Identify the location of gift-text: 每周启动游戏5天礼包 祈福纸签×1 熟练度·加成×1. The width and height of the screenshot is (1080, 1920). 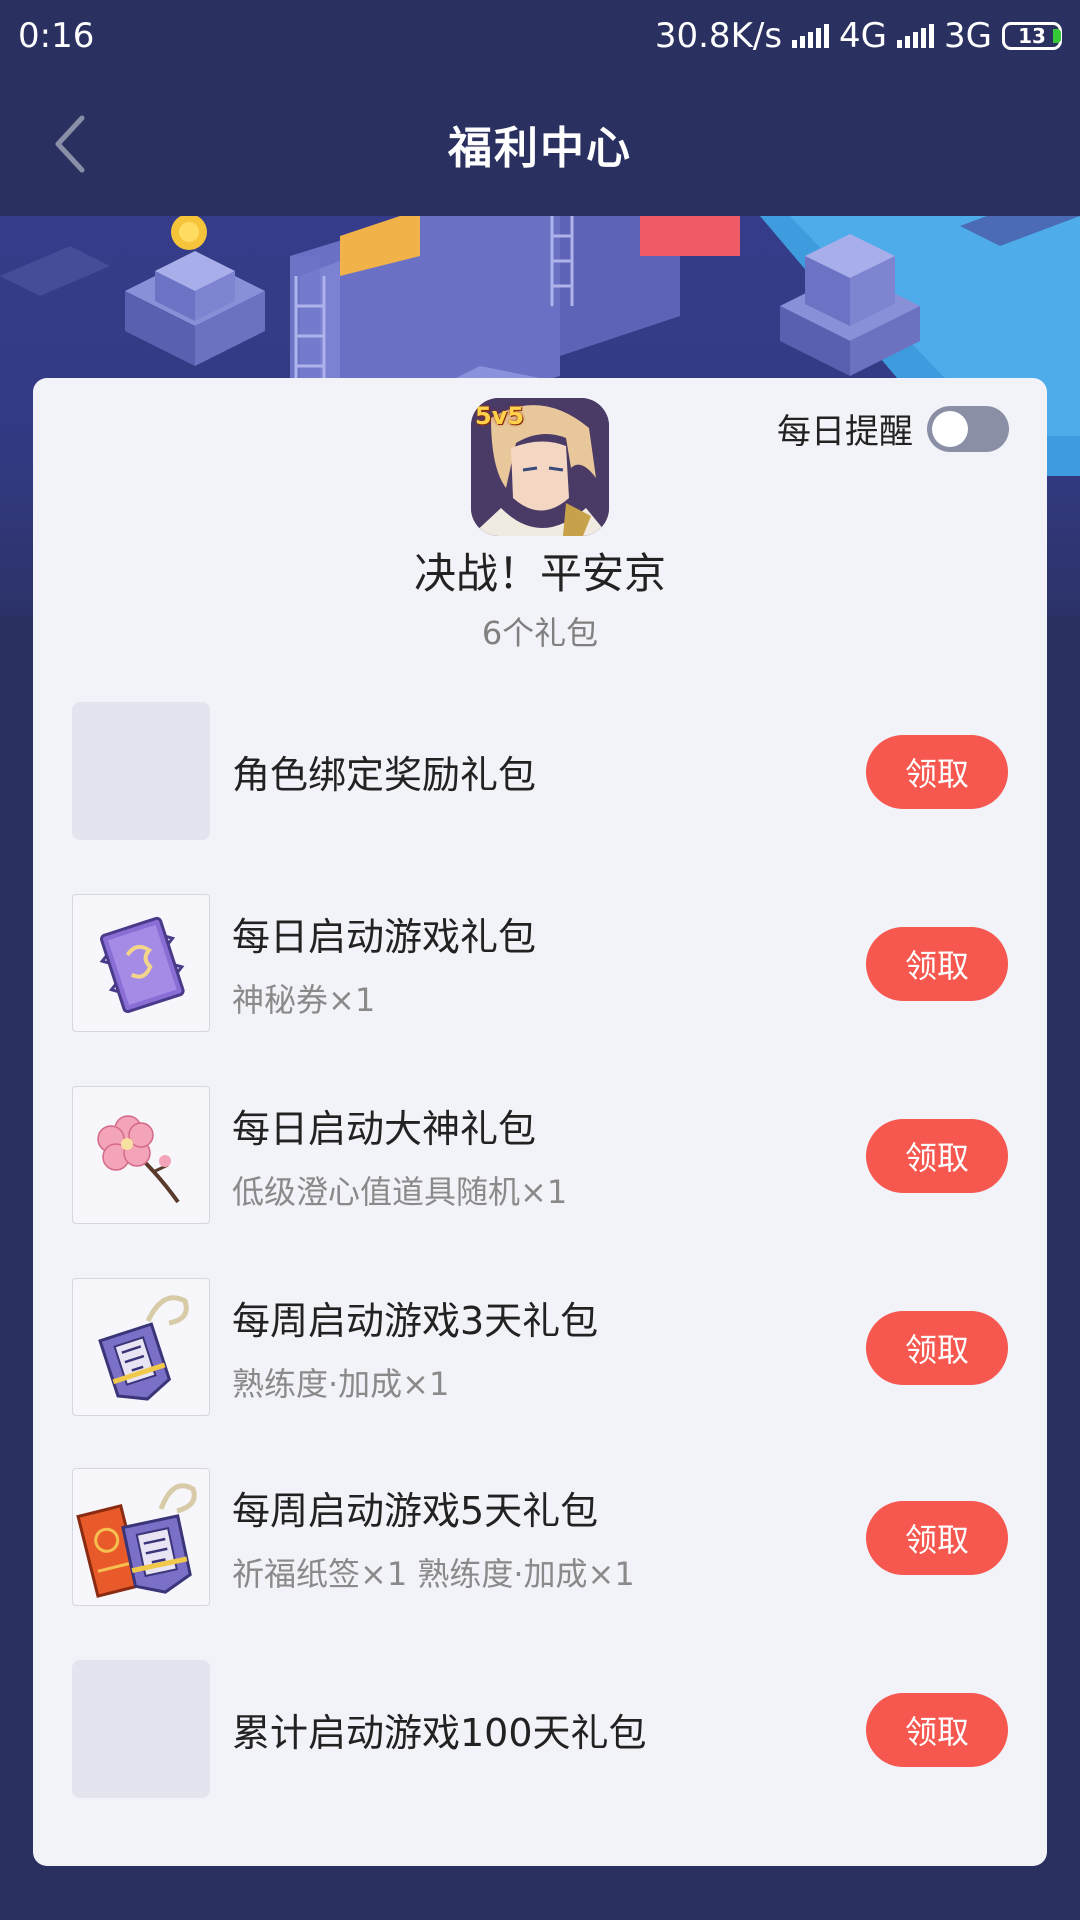
(542, 1537).